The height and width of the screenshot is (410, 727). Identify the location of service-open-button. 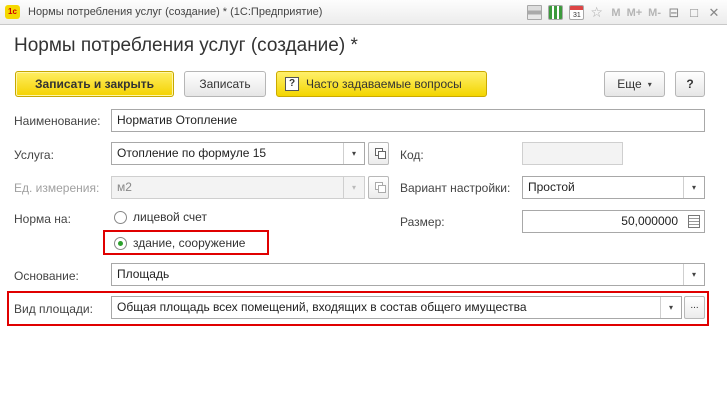
(378, 153).